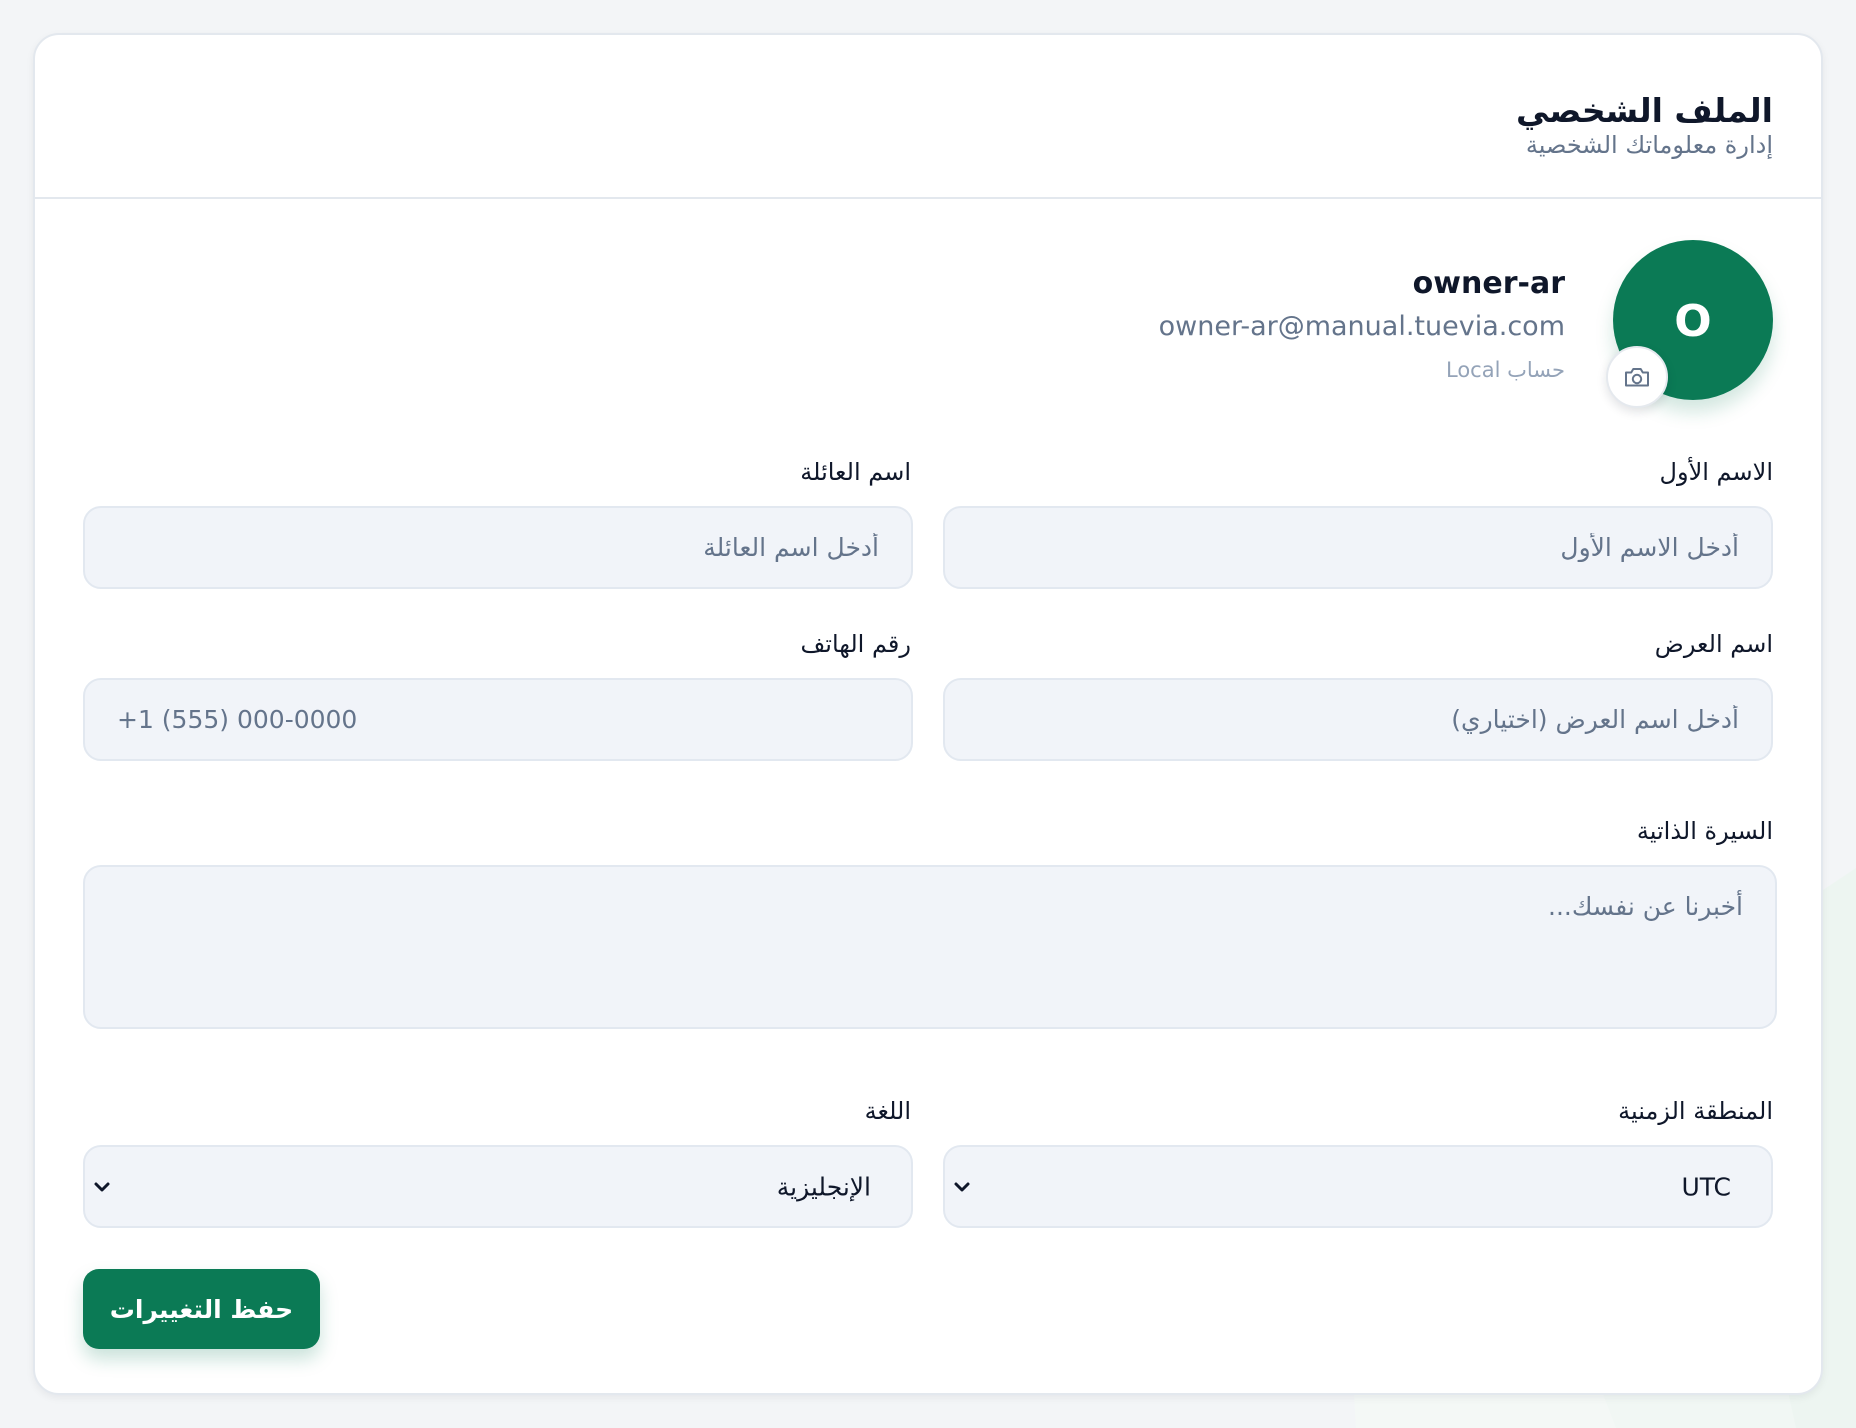 This screenshot has width=1856, height=1428. What do you see at coordinates (498, 719) in the screenshot?
I see `phone-input` at bounding box center [498, 719].